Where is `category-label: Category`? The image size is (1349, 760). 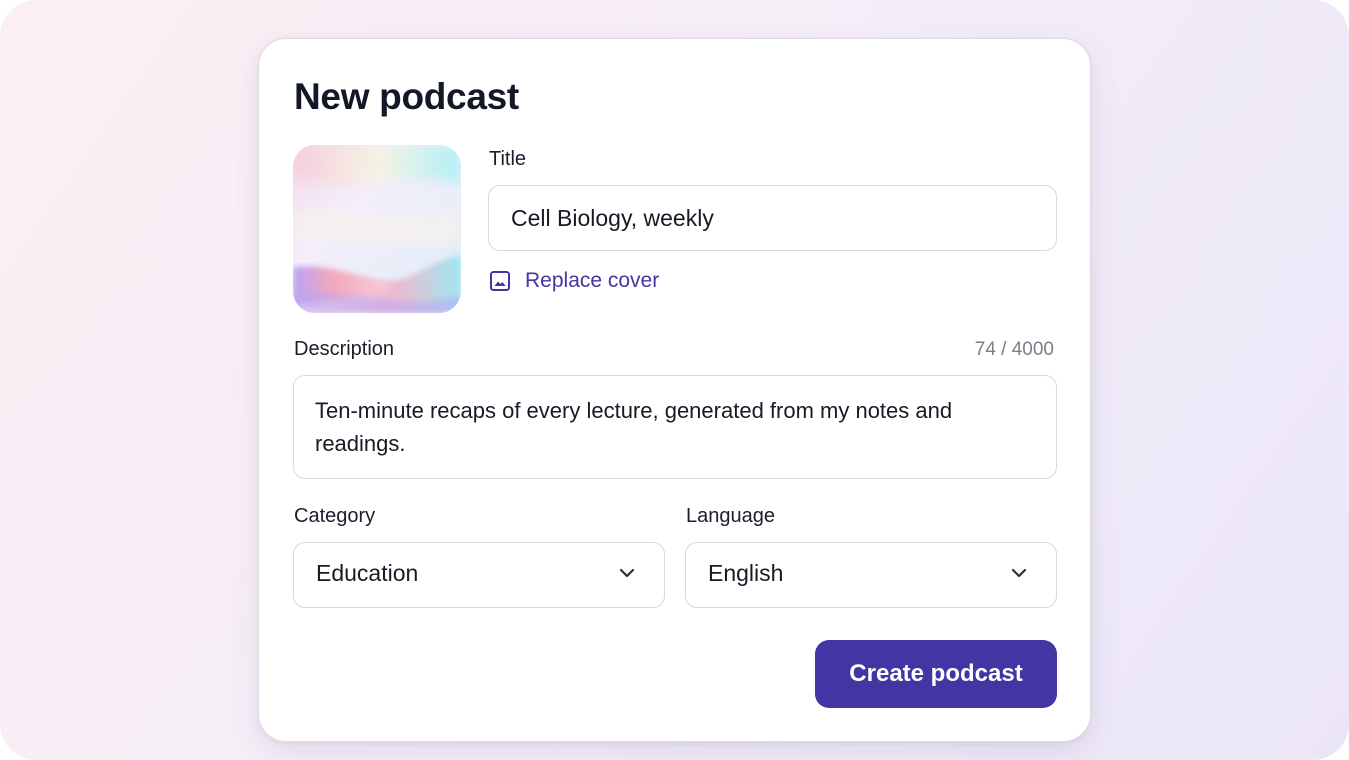
category-label: Category is located at coordinates (335, 516).